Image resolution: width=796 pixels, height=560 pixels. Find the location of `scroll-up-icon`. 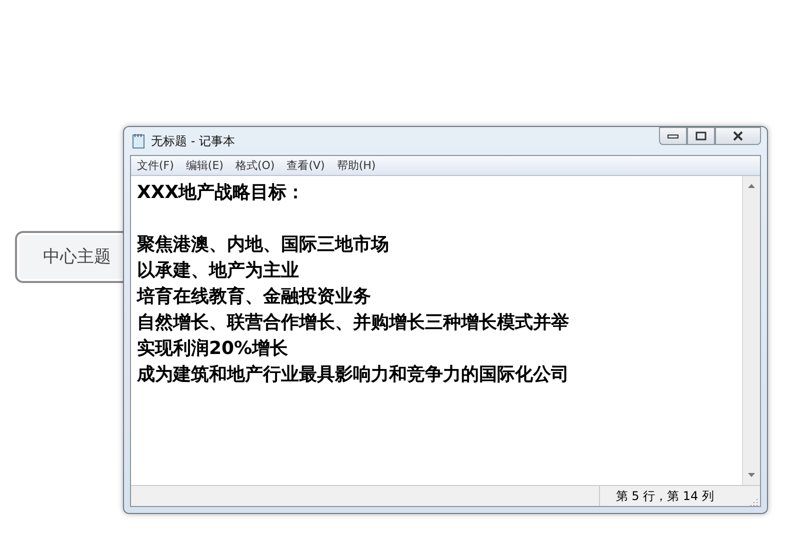

scroll-up-icon is located at coordinates (751, 186).